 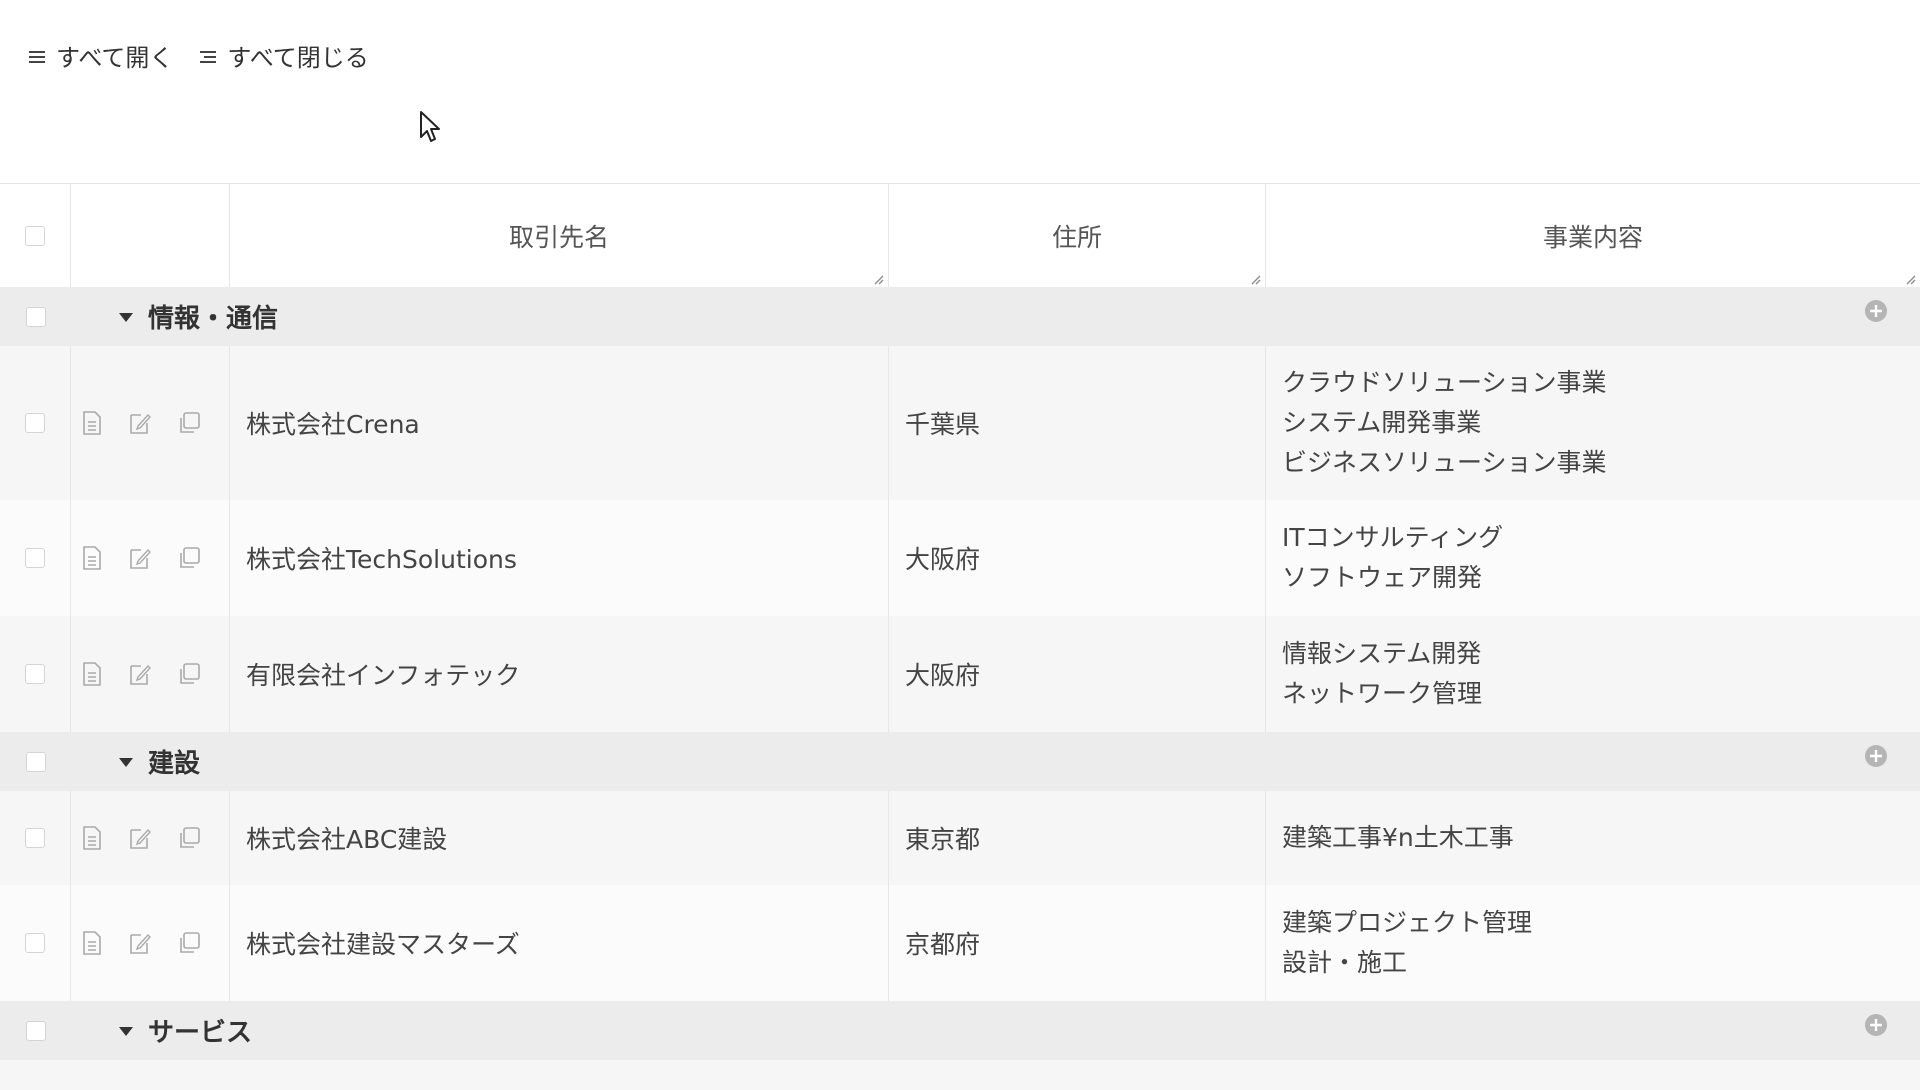 I want to click on collapse-all-label: すべて閉じる, so click(x=298, y=58).